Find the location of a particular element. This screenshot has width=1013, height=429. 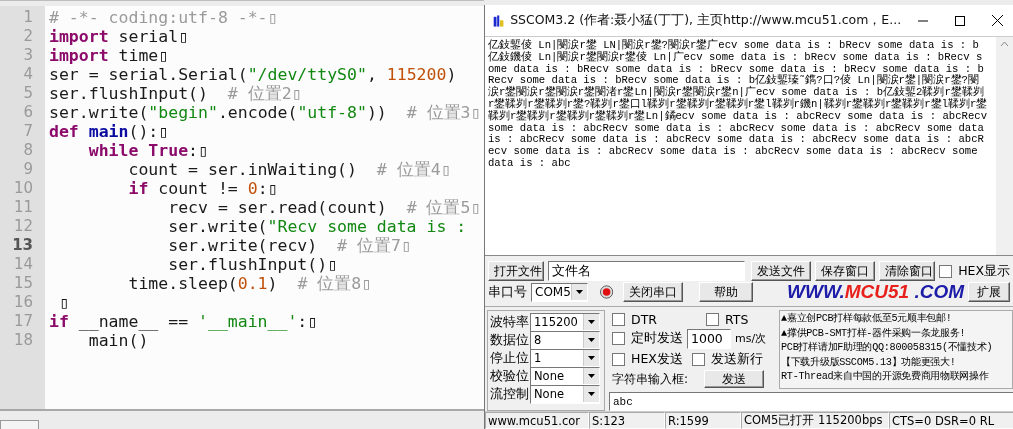

code-line: if count != 0:▯ is located at coordinates (202, 188).